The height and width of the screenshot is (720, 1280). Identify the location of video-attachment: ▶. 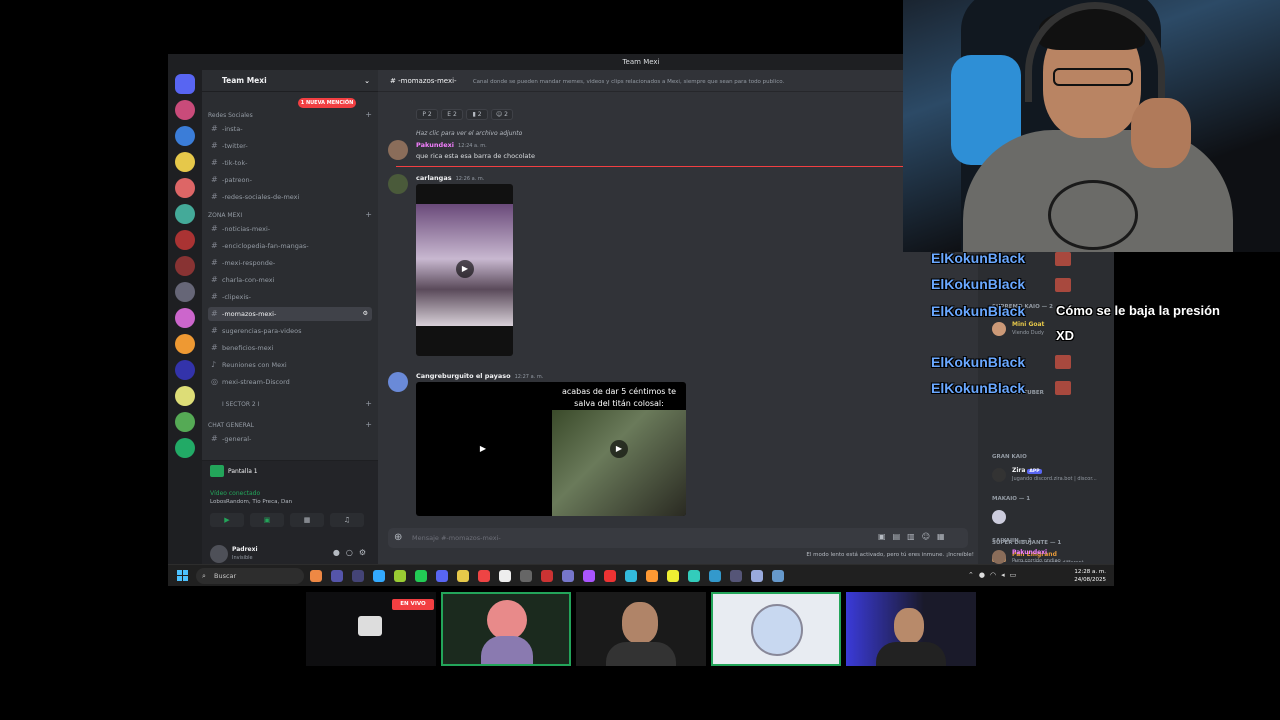
(464, 270).